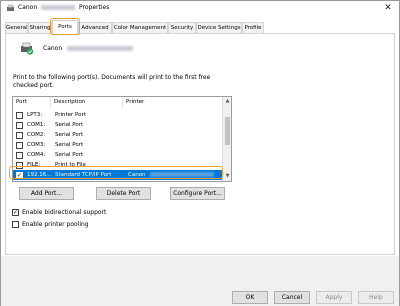  I want to click on scroll-down-icon: ▼, so click(227, 176).